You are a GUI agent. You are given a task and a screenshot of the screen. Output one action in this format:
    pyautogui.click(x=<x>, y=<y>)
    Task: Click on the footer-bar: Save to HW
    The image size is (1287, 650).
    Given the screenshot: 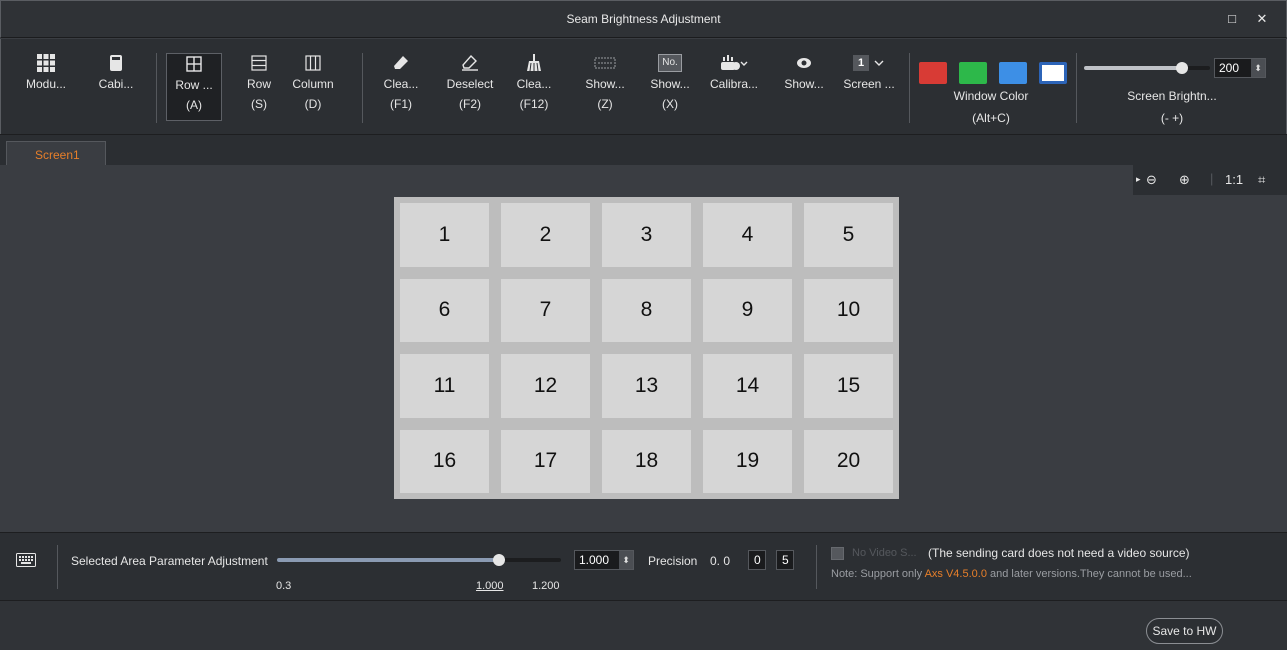 What is the action you would take?
    pyautogui.click(x=643, y=625)
    